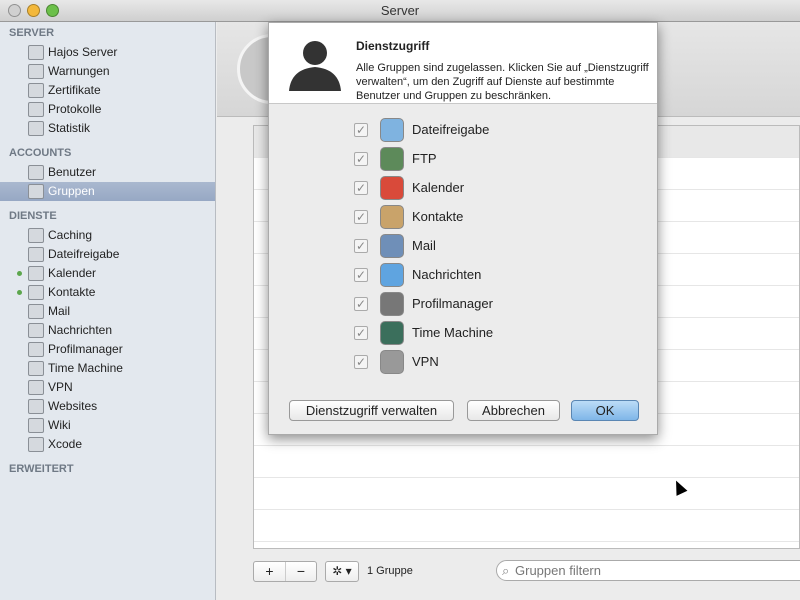 This screenshot has width=800, height=600. I want to click on sidebar-item-profilmanager: Profilmanager, so click(107, 349).